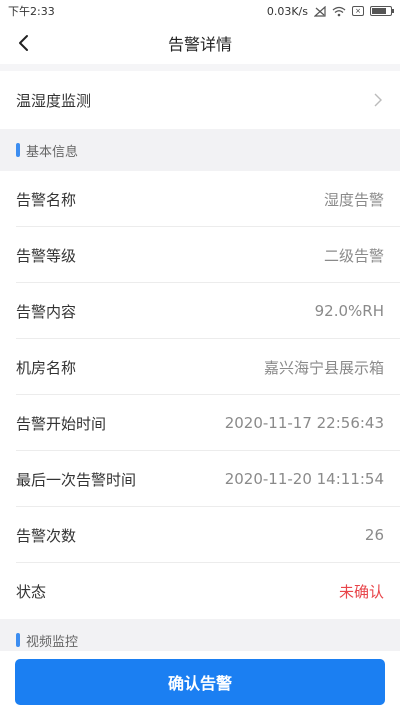 This screenshot has height=711, width=400. Describe the element at coordinates (31, 591) in the screenshot. I see `info-label: 状态` at that location.